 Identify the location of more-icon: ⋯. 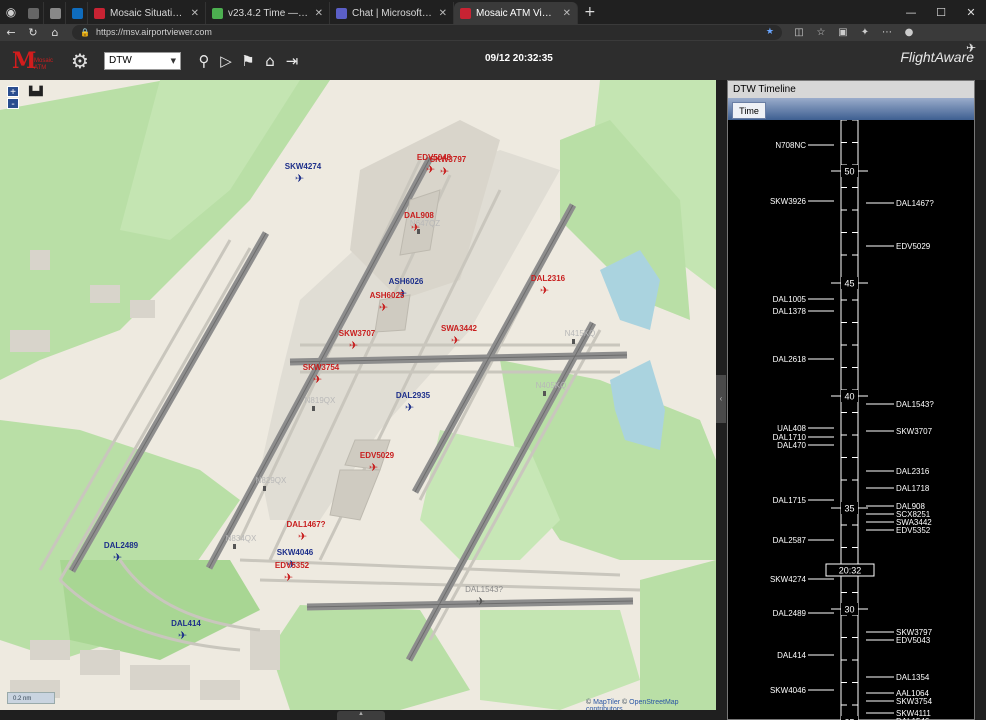
(887, 32).